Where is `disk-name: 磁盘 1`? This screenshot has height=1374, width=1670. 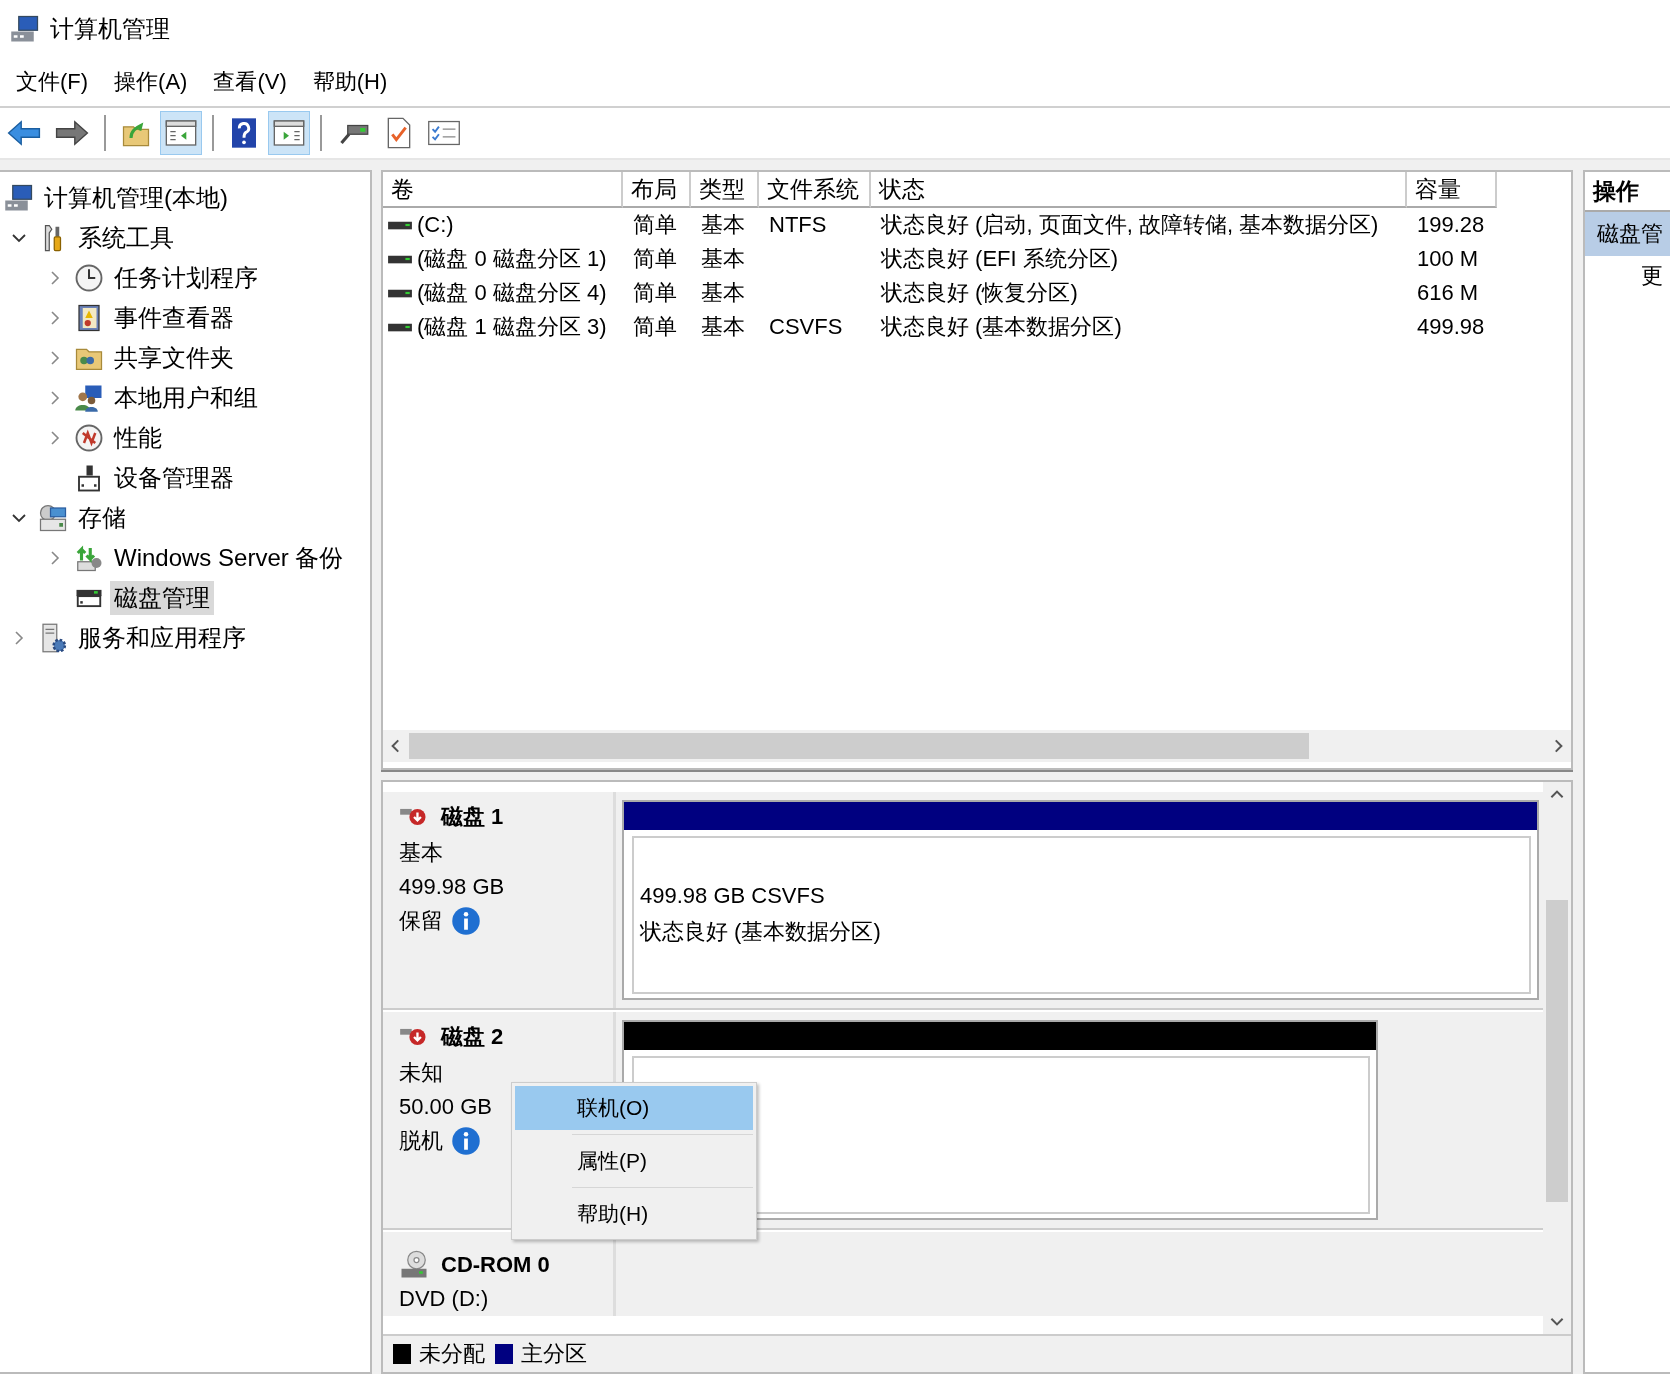
disk-name: 磁盘 1 is located at coordinates (472, 817).